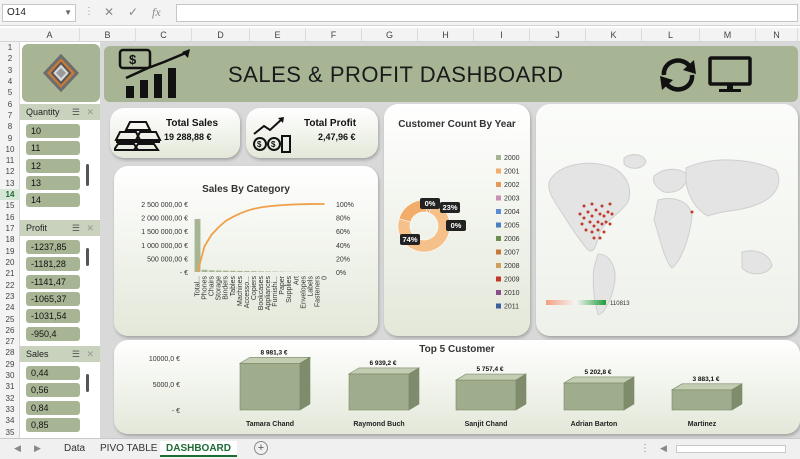  I want to click on row-header: 6, so click(10, 104).